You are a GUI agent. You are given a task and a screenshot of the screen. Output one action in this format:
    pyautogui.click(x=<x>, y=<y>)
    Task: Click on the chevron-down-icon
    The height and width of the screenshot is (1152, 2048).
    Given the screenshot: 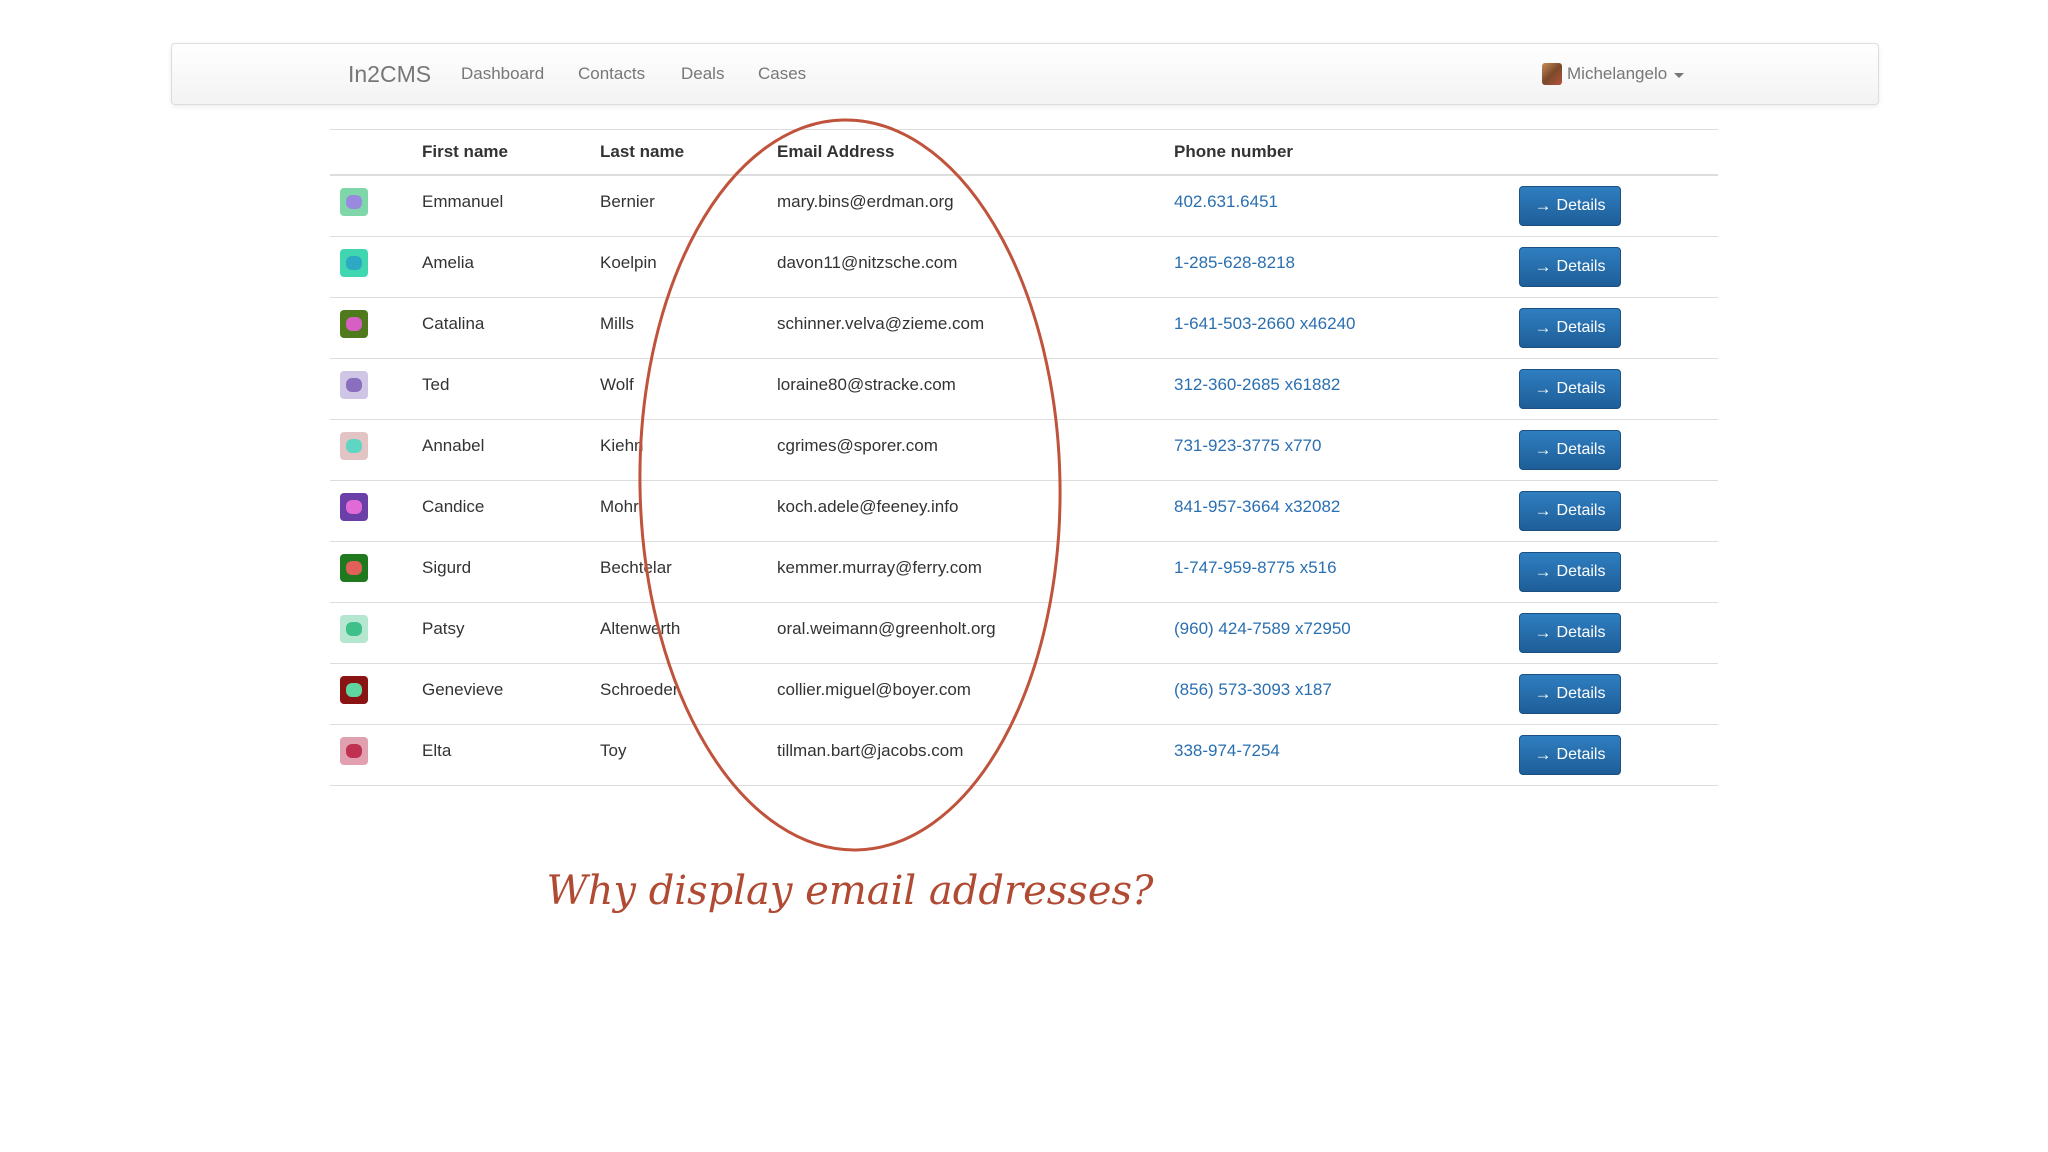 What is the action you would take?
    pyautogui.click(x=1679, y=75)
    